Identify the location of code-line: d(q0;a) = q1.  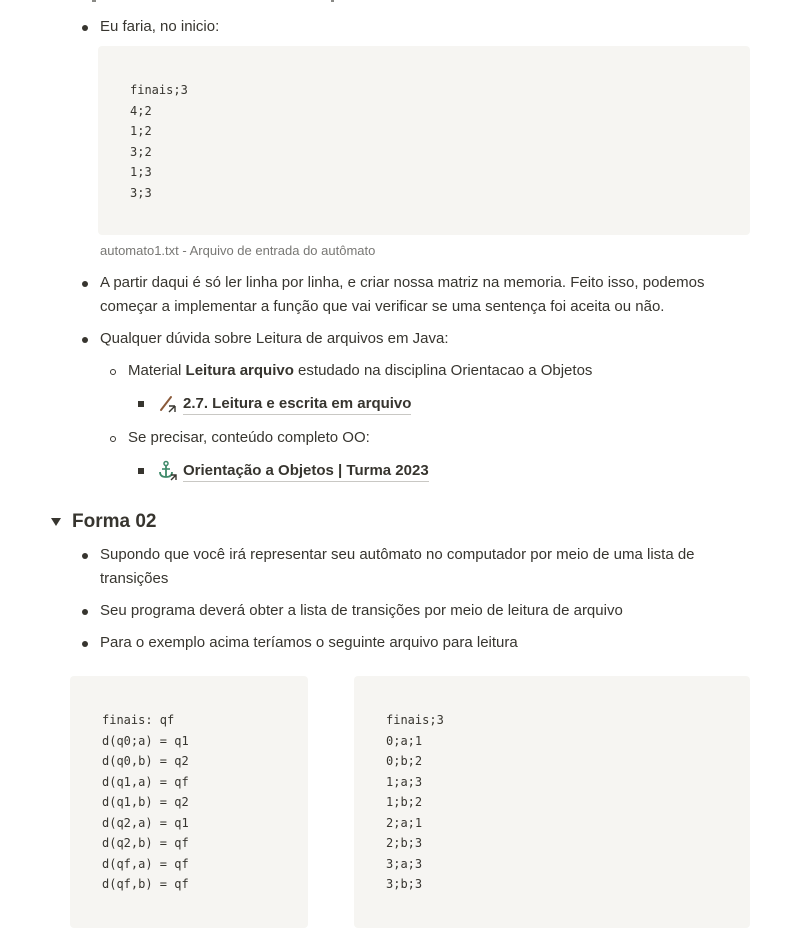
(145, 740).